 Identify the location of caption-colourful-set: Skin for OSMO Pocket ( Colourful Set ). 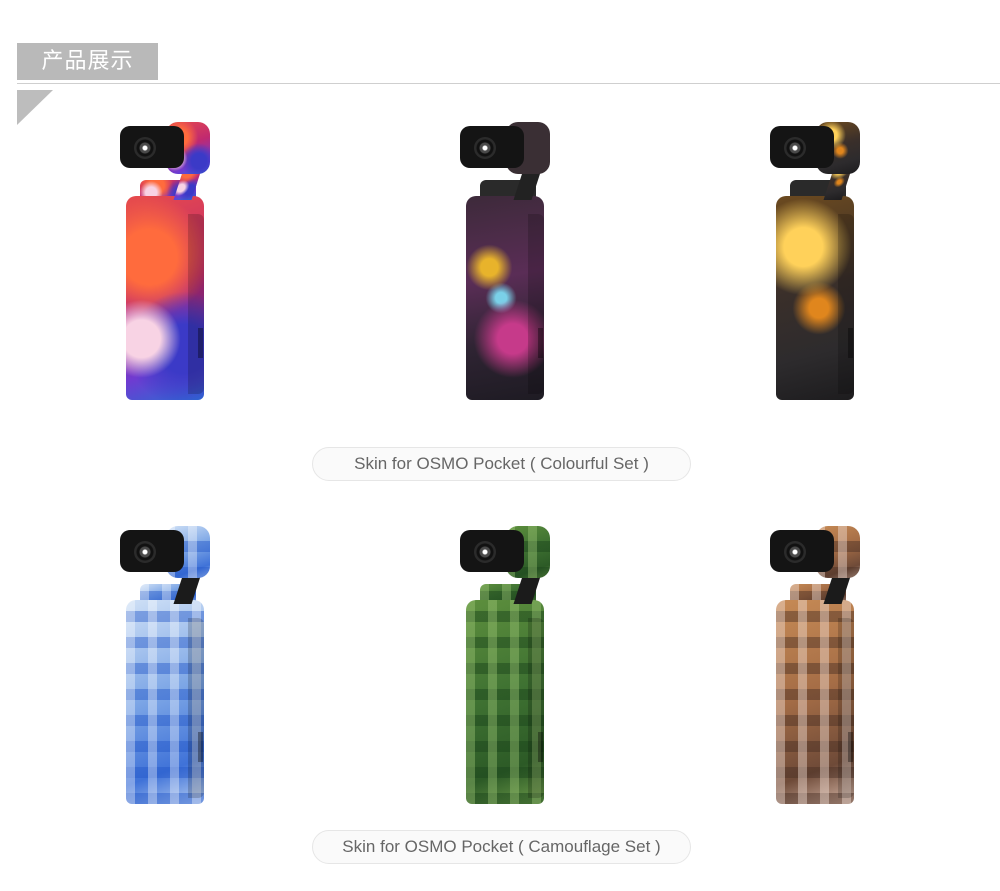
(501, 464).